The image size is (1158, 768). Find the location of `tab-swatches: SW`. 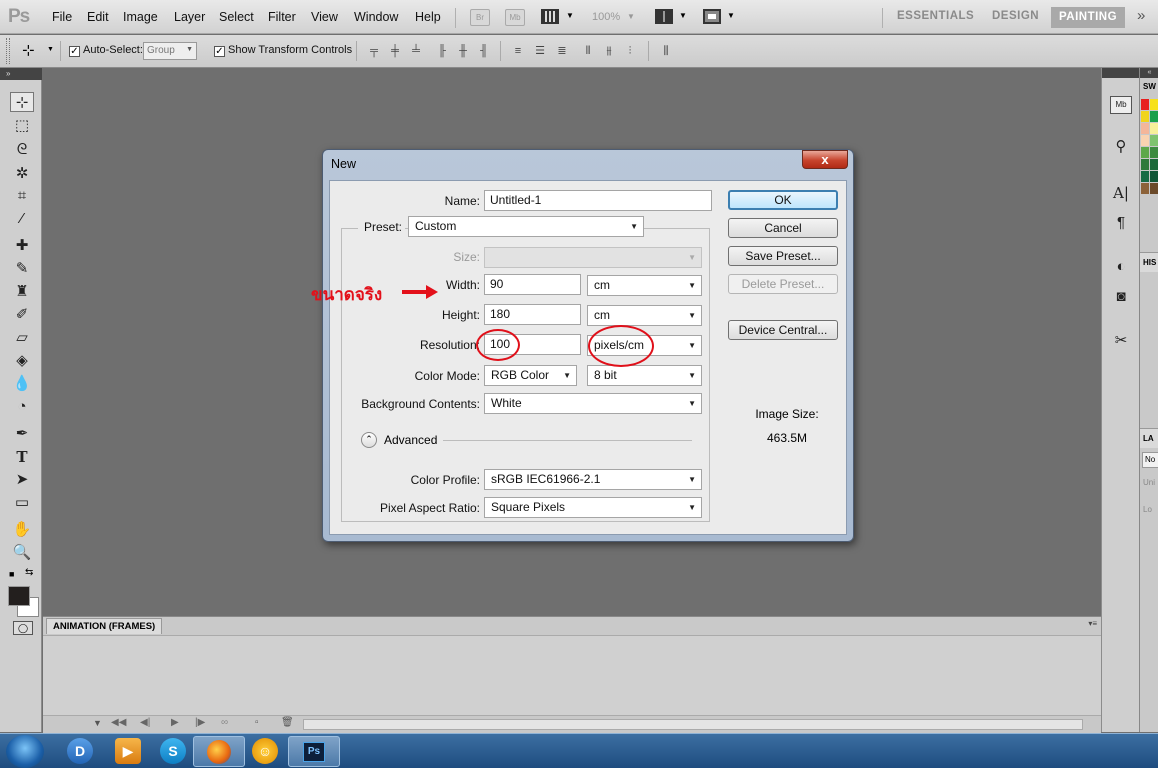

tab-swatches: SW is located at coordinates (1149, 86).